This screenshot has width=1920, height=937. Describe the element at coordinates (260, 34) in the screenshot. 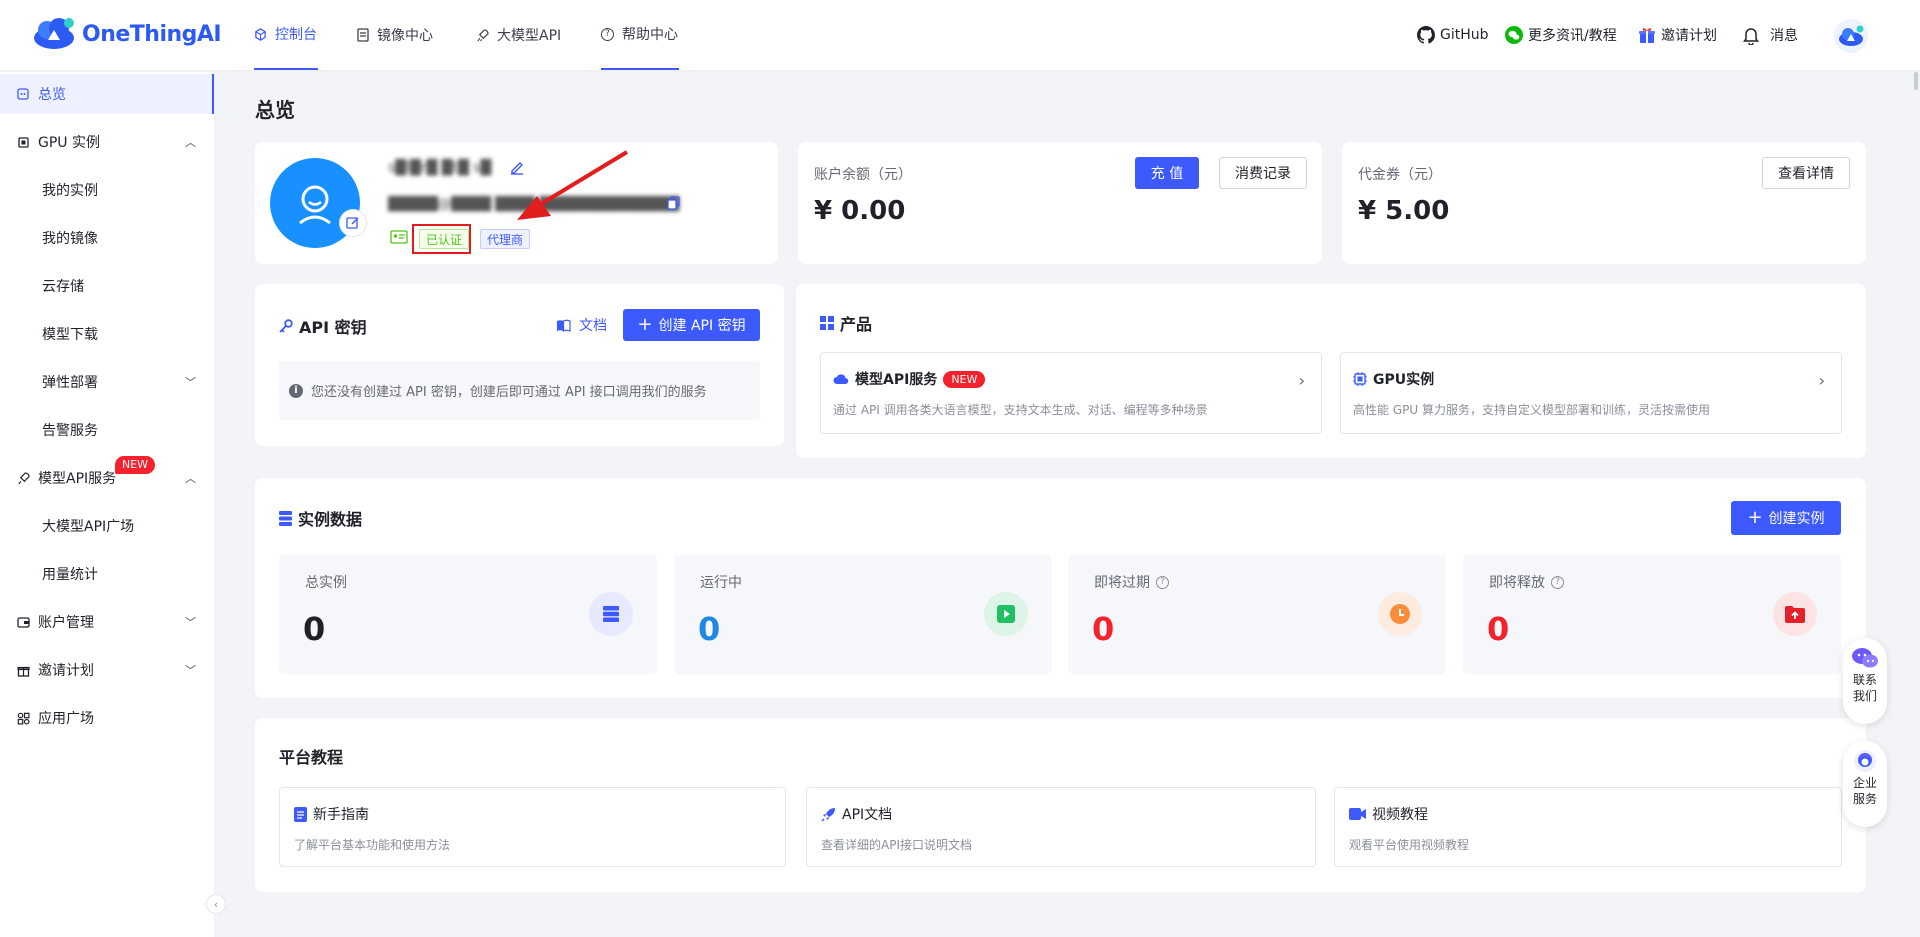

I see `cube-icon` at that location.